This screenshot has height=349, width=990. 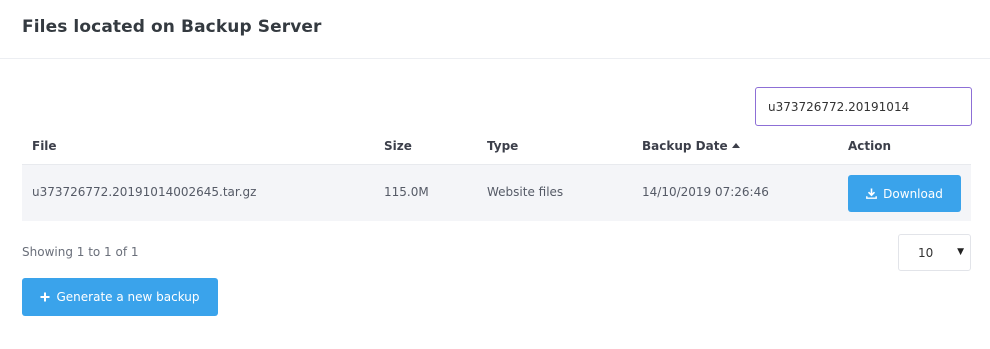 What do you see at coordinates (172, 27) in the screenshot?
I see `page-title: Files located on Backup Server` at bounding box center [172, 27].